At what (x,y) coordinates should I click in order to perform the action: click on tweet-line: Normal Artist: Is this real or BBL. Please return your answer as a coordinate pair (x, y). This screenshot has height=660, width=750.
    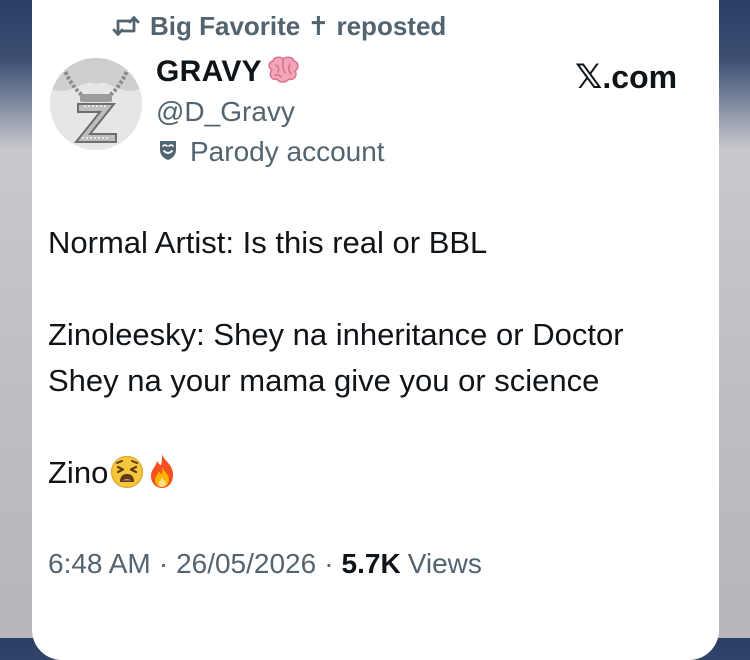
    Looking at the image, I should click on (268, 242).